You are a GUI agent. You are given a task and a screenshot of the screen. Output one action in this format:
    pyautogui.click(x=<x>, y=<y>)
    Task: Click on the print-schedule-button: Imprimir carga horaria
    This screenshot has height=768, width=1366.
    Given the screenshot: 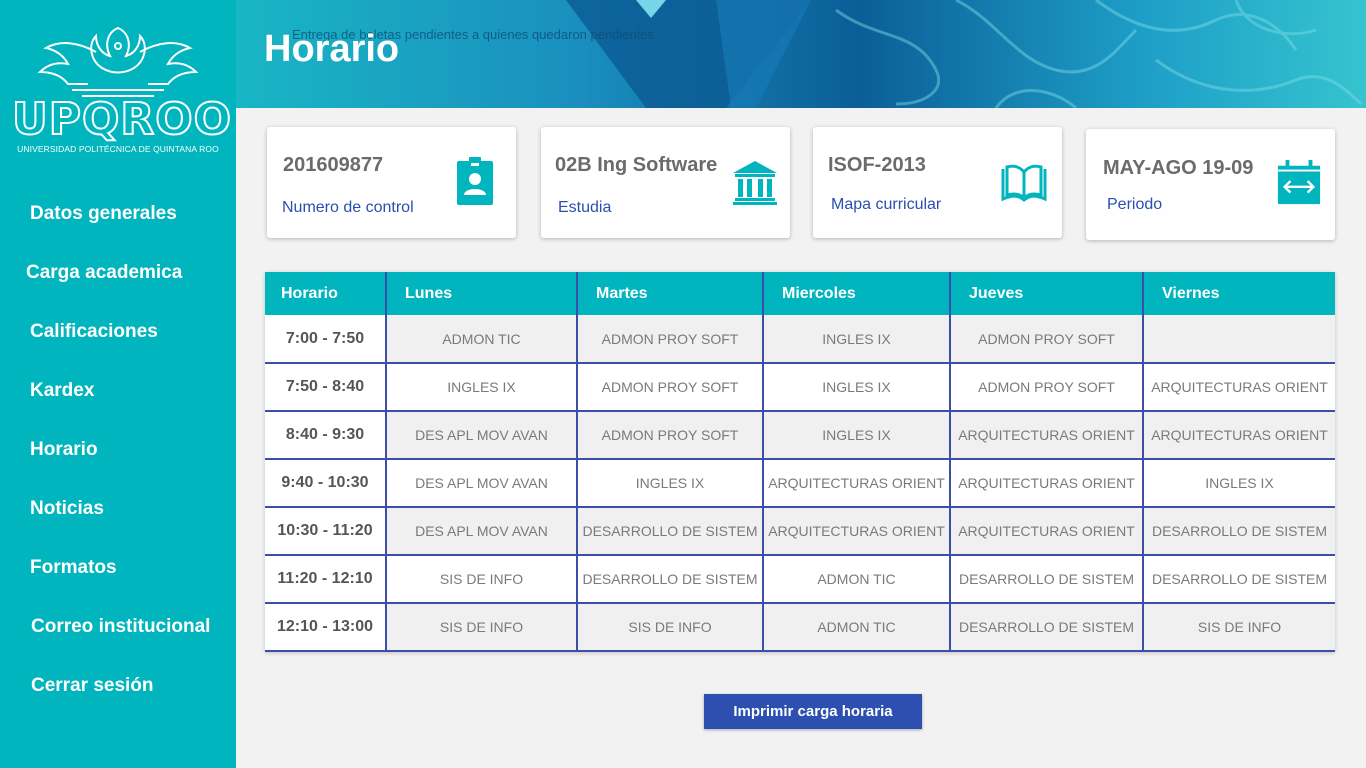 What is the action you would take?
    pyautogui.click(x=813, y=711)
    